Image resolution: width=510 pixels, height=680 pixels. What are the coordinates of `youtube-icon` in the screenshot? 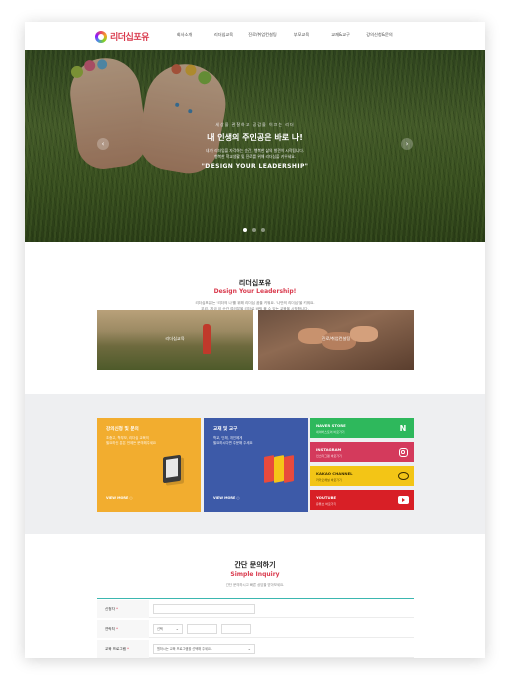 It's located at (403, 500).